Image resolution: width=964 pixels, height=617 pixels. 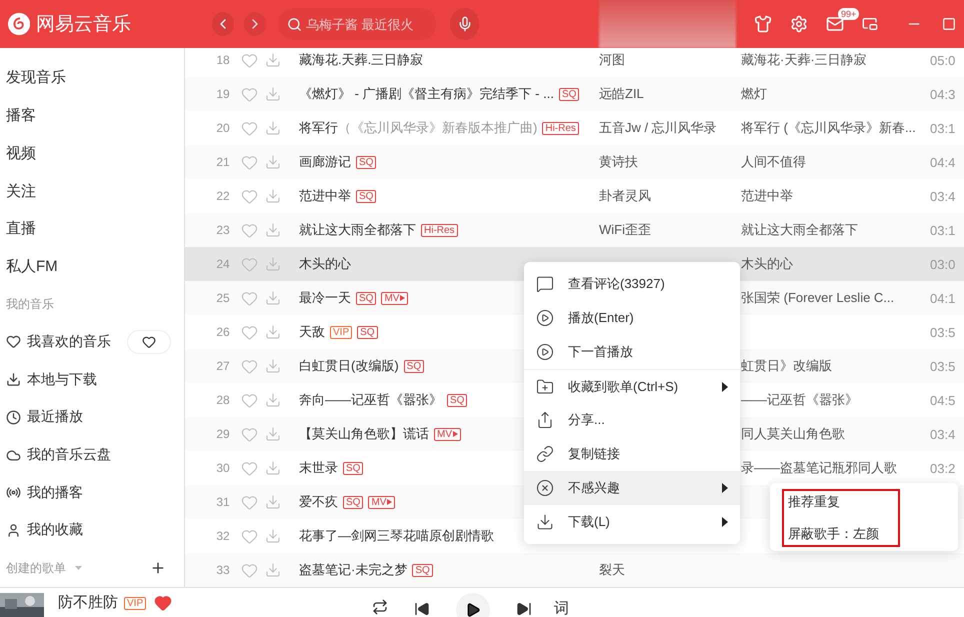 I want to click on song-title: 木头的心, so click(x=325, y=264).